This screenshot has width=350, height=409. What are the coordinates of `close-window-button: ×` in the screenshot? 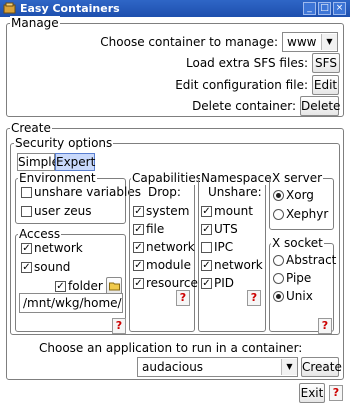 It's located at (339, 8).